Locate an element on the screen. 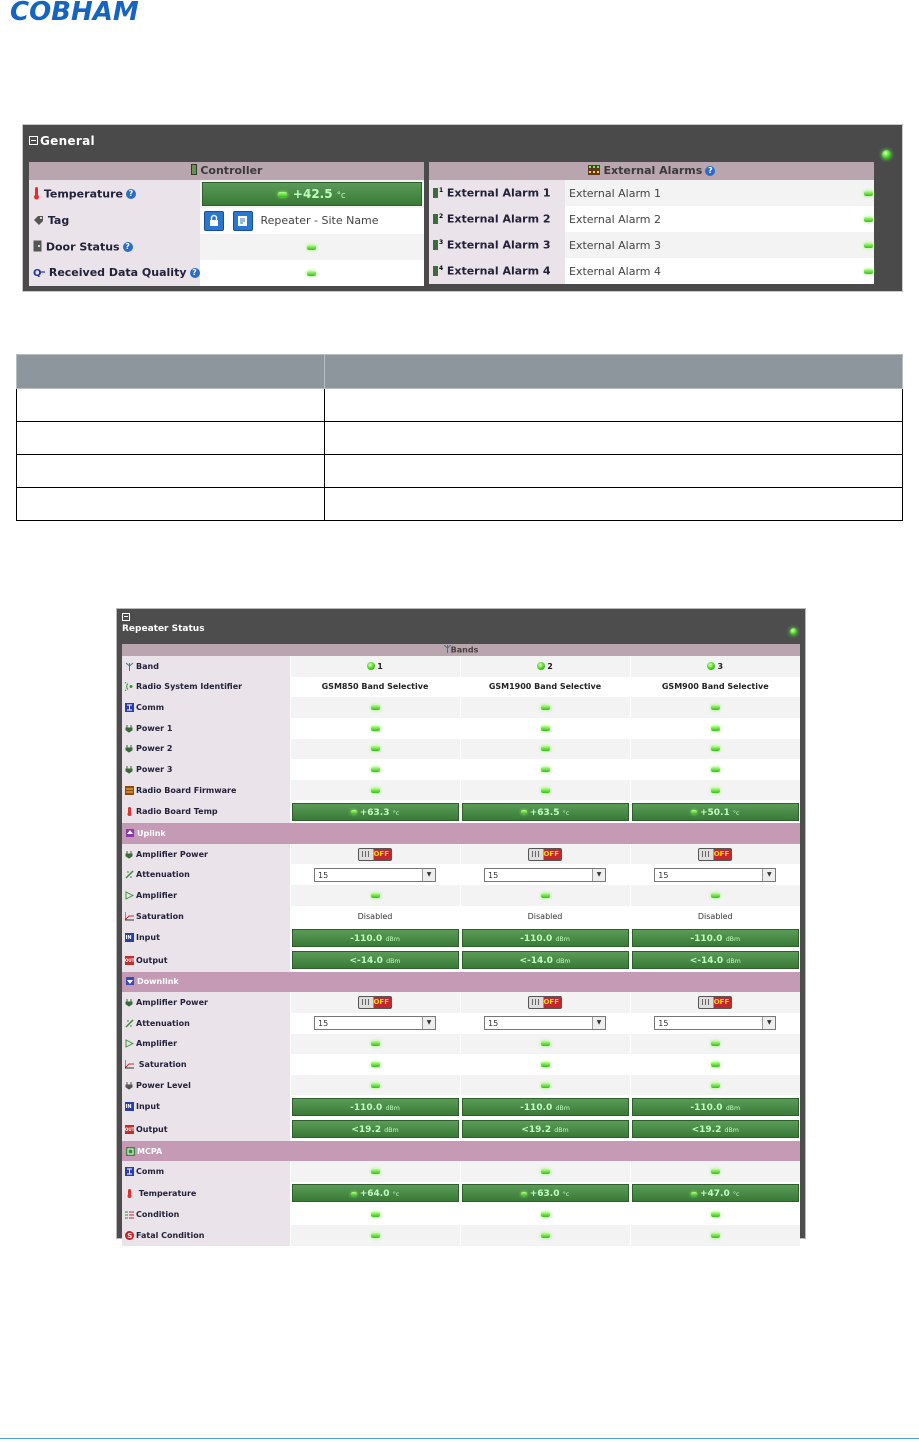 The width and height of the screenshot is (919, 1442). status-led-icon is located at coordinates (282, 194).